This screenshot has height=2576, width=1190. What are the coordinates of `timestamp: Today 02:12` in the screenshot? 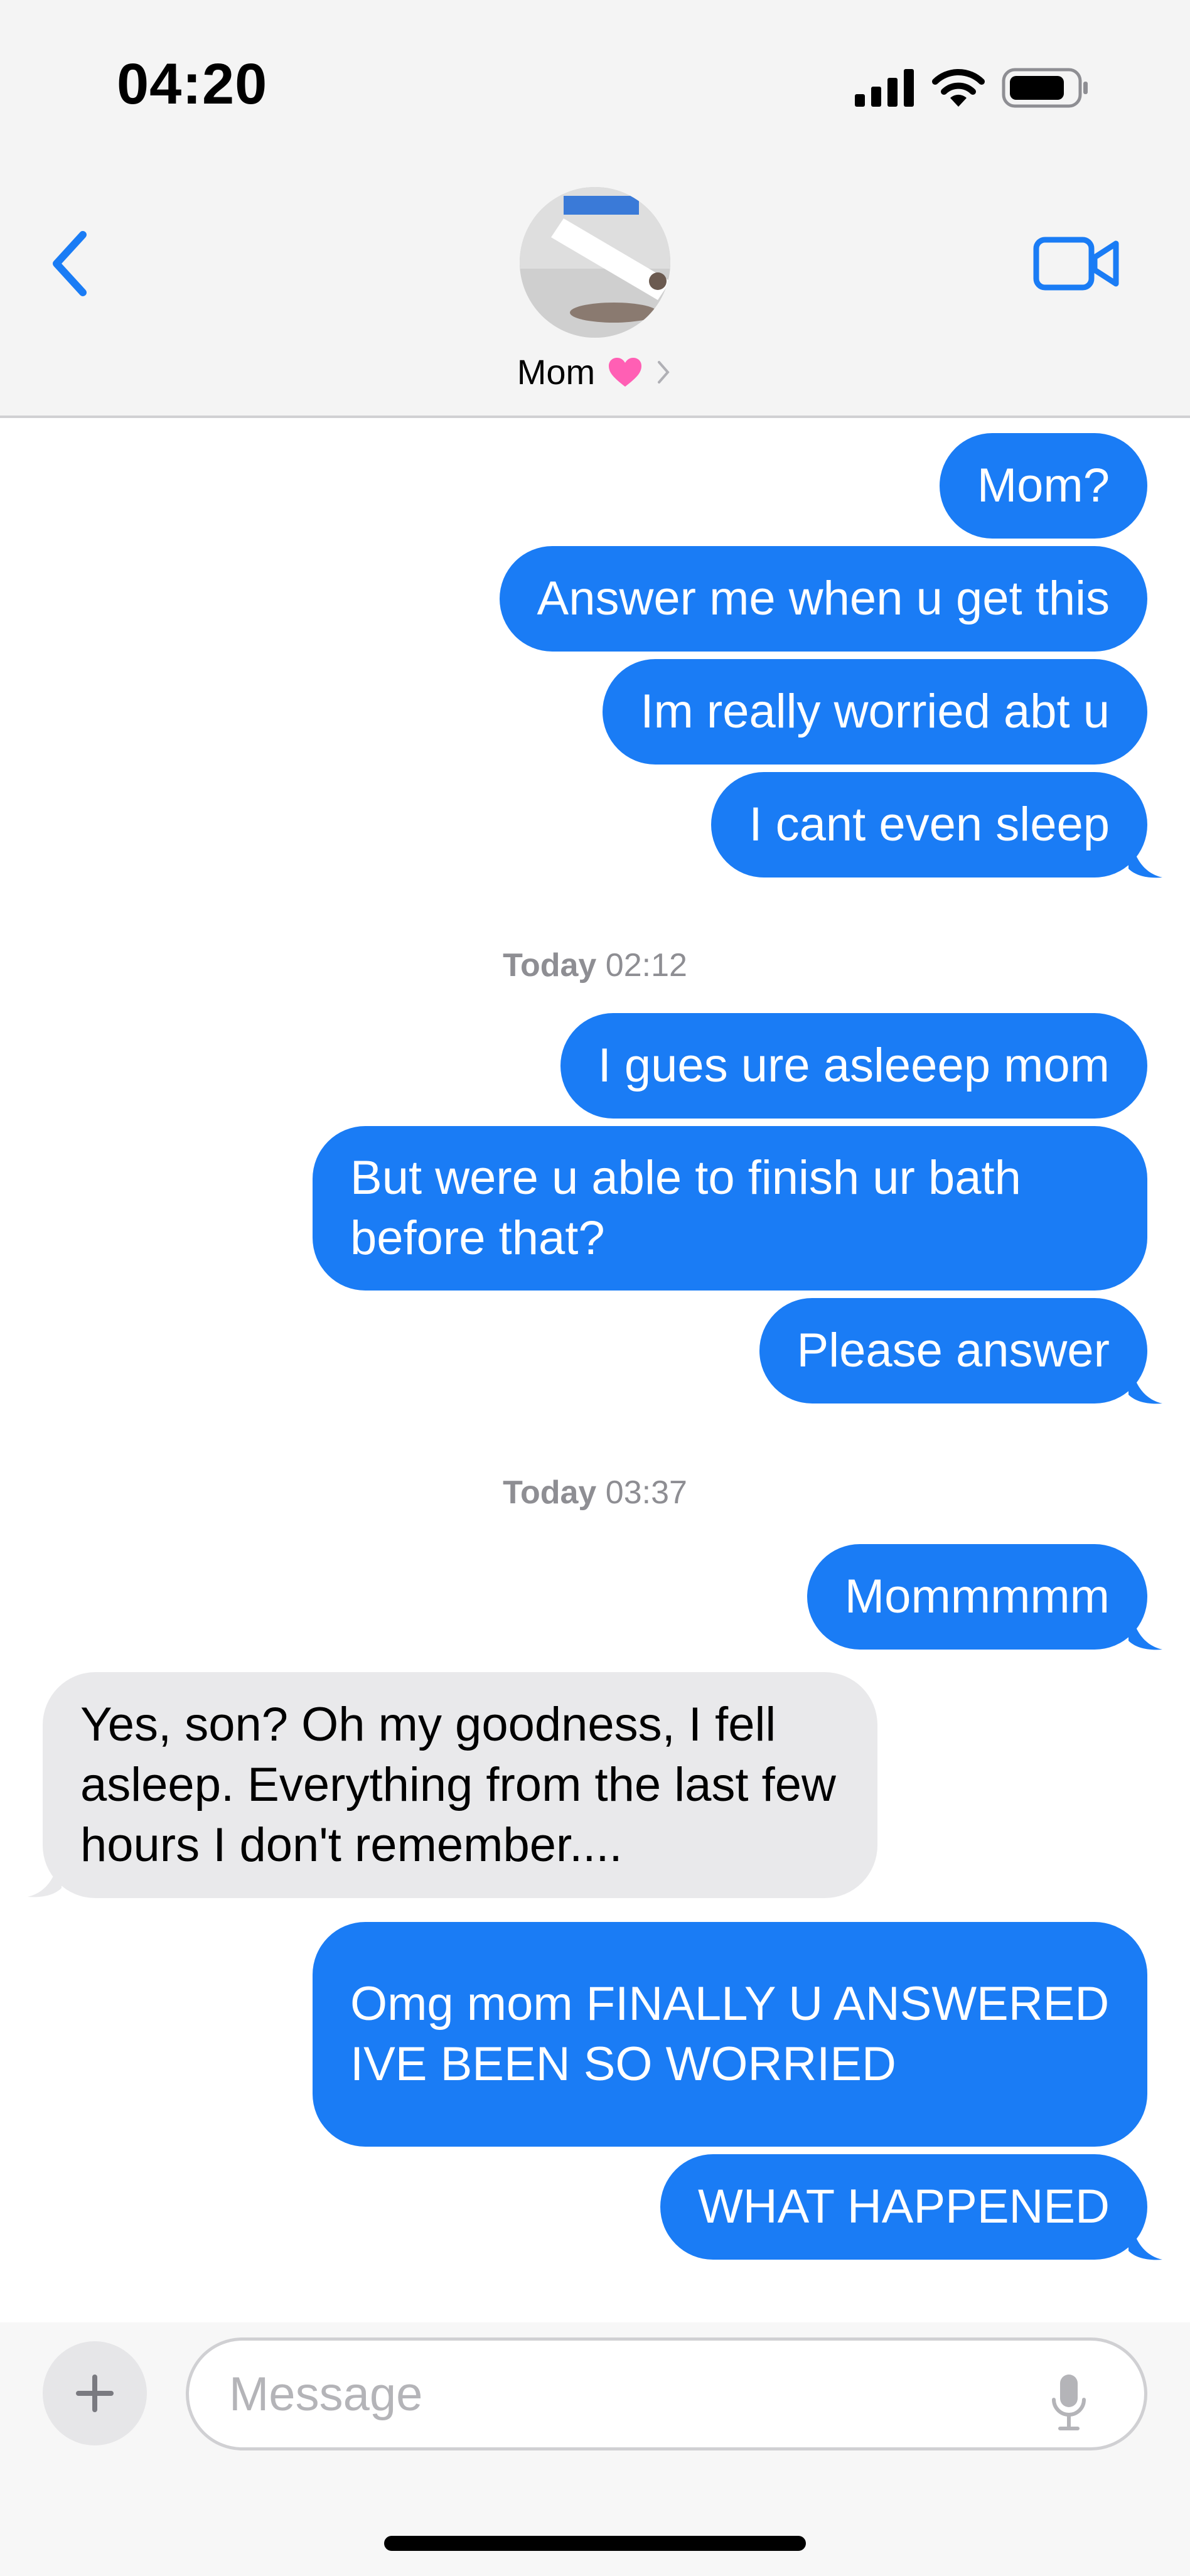 It's located at (595, 965).